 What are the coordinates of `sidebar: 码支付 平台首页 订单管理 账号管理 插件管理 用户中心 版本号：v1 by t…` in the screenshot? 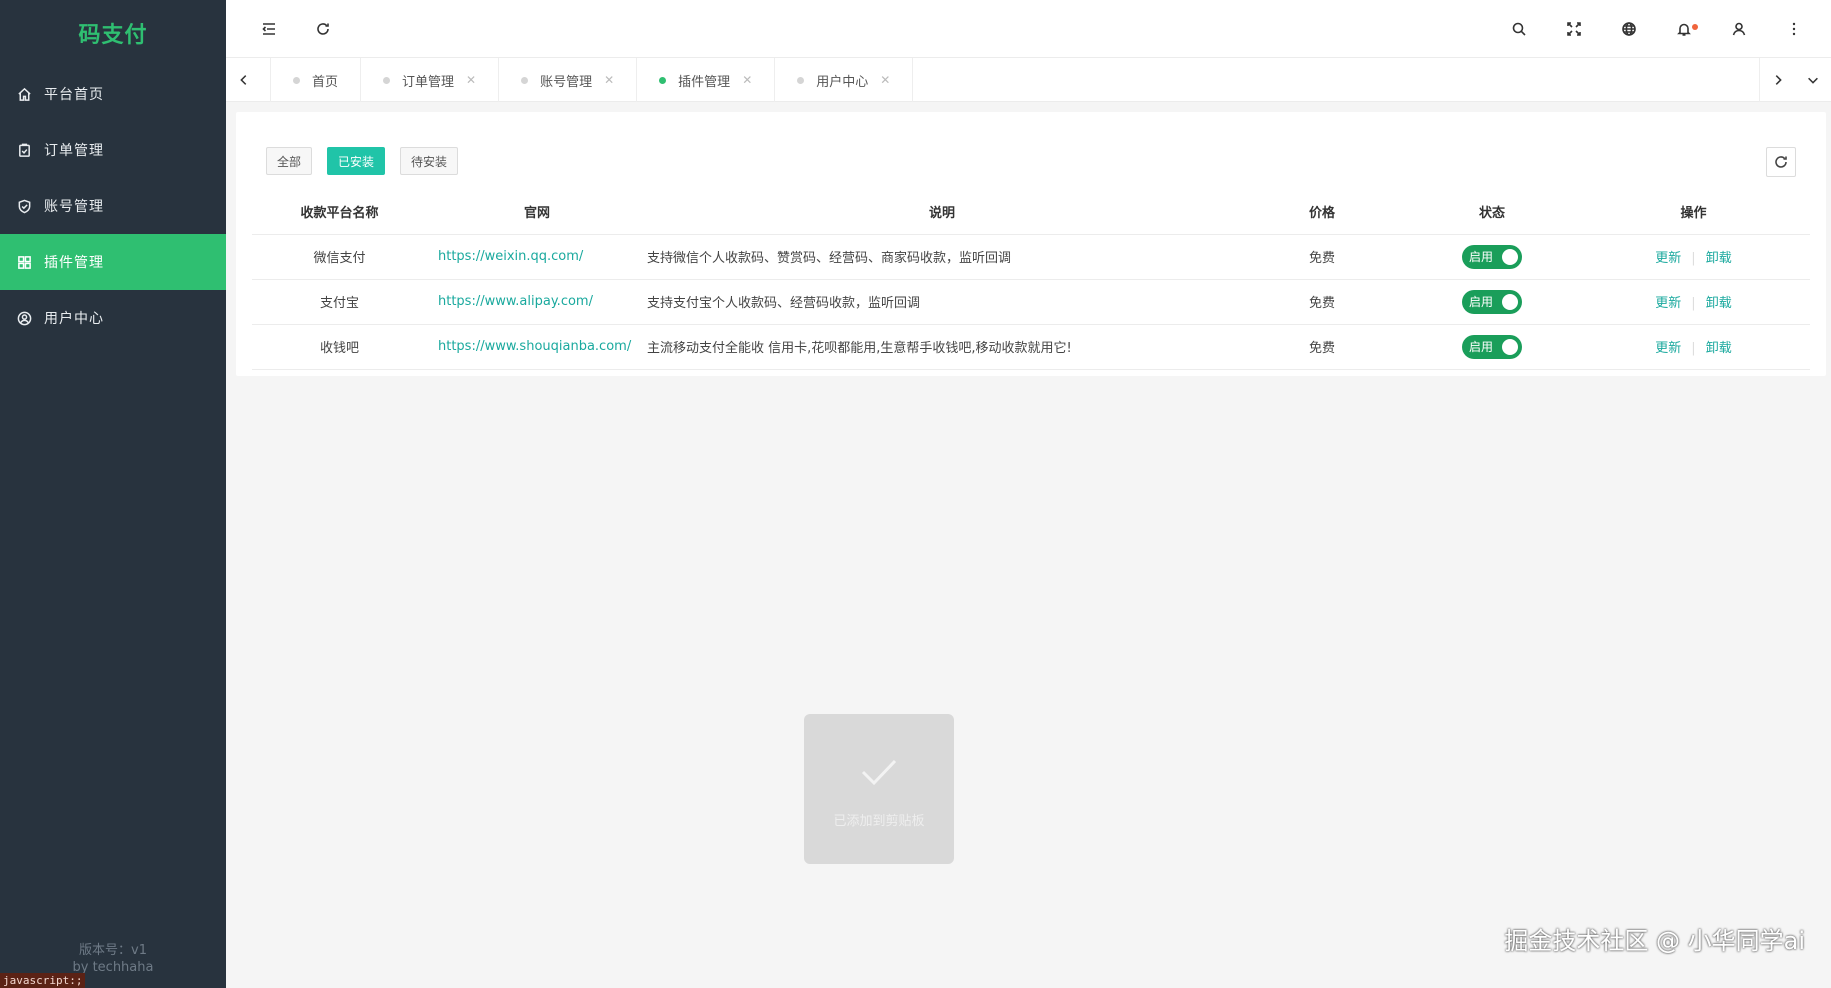 It's located at (113, 494).